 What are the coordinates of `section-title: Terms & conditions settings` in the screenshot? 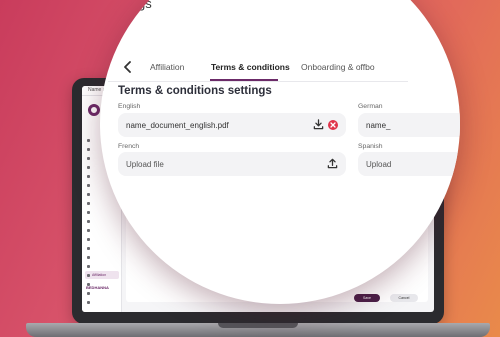 It's located at (195, 91).